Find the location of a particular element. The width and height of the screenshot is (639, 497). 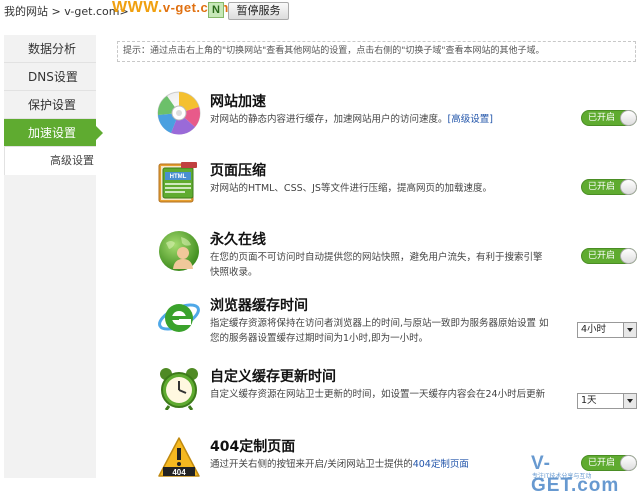

feature-description: 通过开关右侧的按钮来开启/关闭网站卫士提供的404定制页面 is located at coordinates (380, 464).